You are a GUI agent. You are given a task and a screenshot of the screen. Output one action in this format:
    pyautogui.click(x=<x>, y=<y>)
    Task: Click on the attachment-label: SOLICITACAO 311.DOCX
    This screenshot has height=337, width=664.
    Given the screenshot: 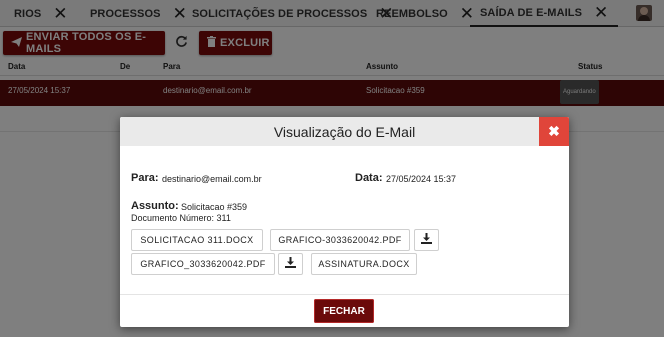 What is the action you would take?
    pyautogui.click(x=197, y=240)
    